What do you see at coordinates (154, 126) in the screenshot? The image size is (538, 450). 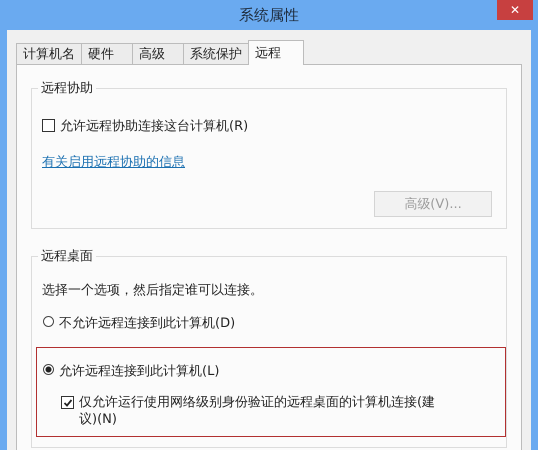 I see `checkbox-label: 允许远程协助连接这台计算机(R)` at bounding box center [154, 126].